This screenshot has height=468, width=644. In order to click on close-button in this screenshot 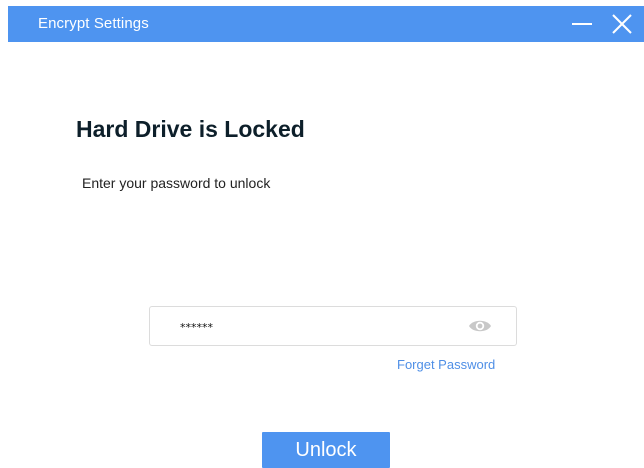, I will do `click(622, 24)`.